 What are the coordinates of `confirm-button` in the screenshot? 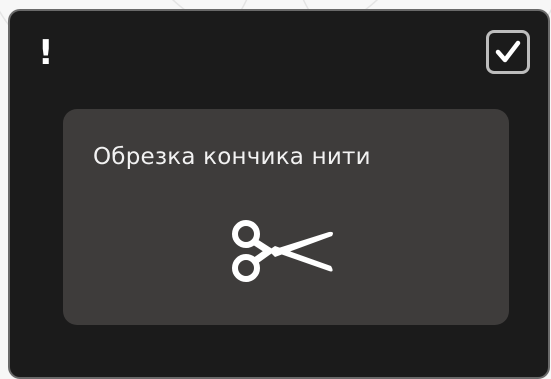 It's located at (508, 52).